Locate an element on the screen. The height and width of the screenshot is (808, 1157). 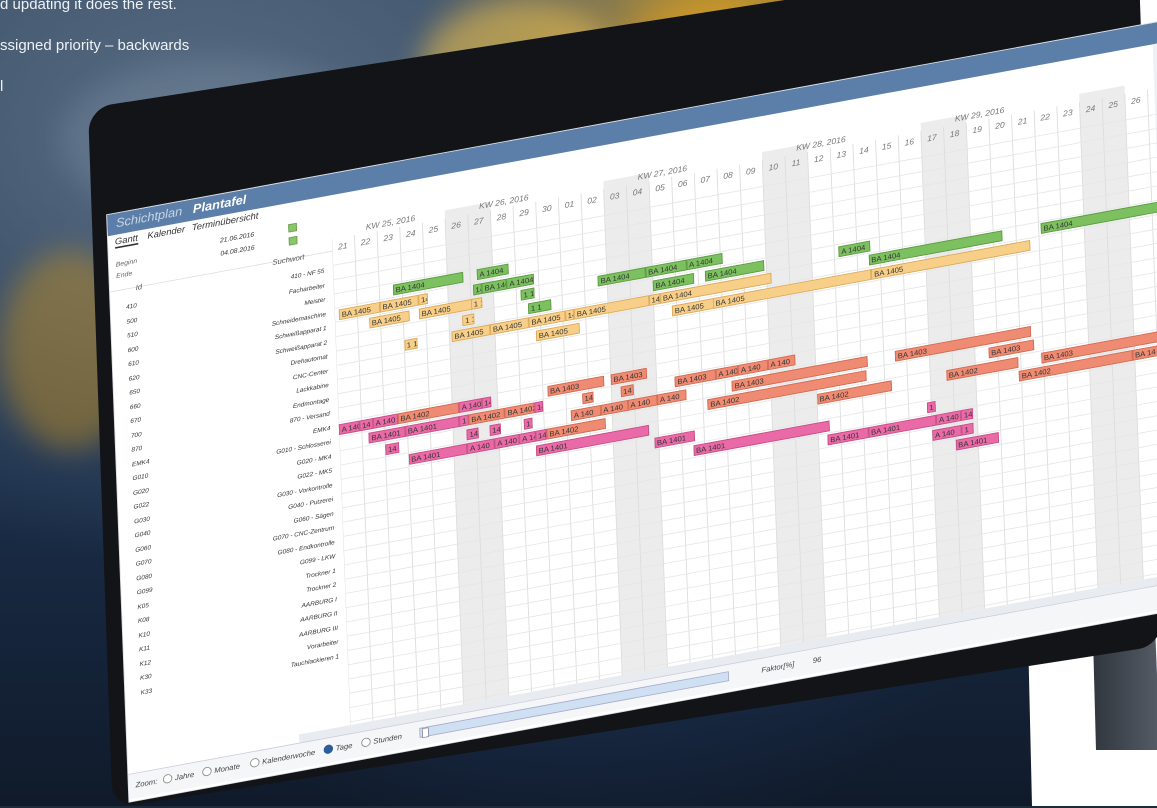
resource-id: K05 is located at coordinates (143, 605).